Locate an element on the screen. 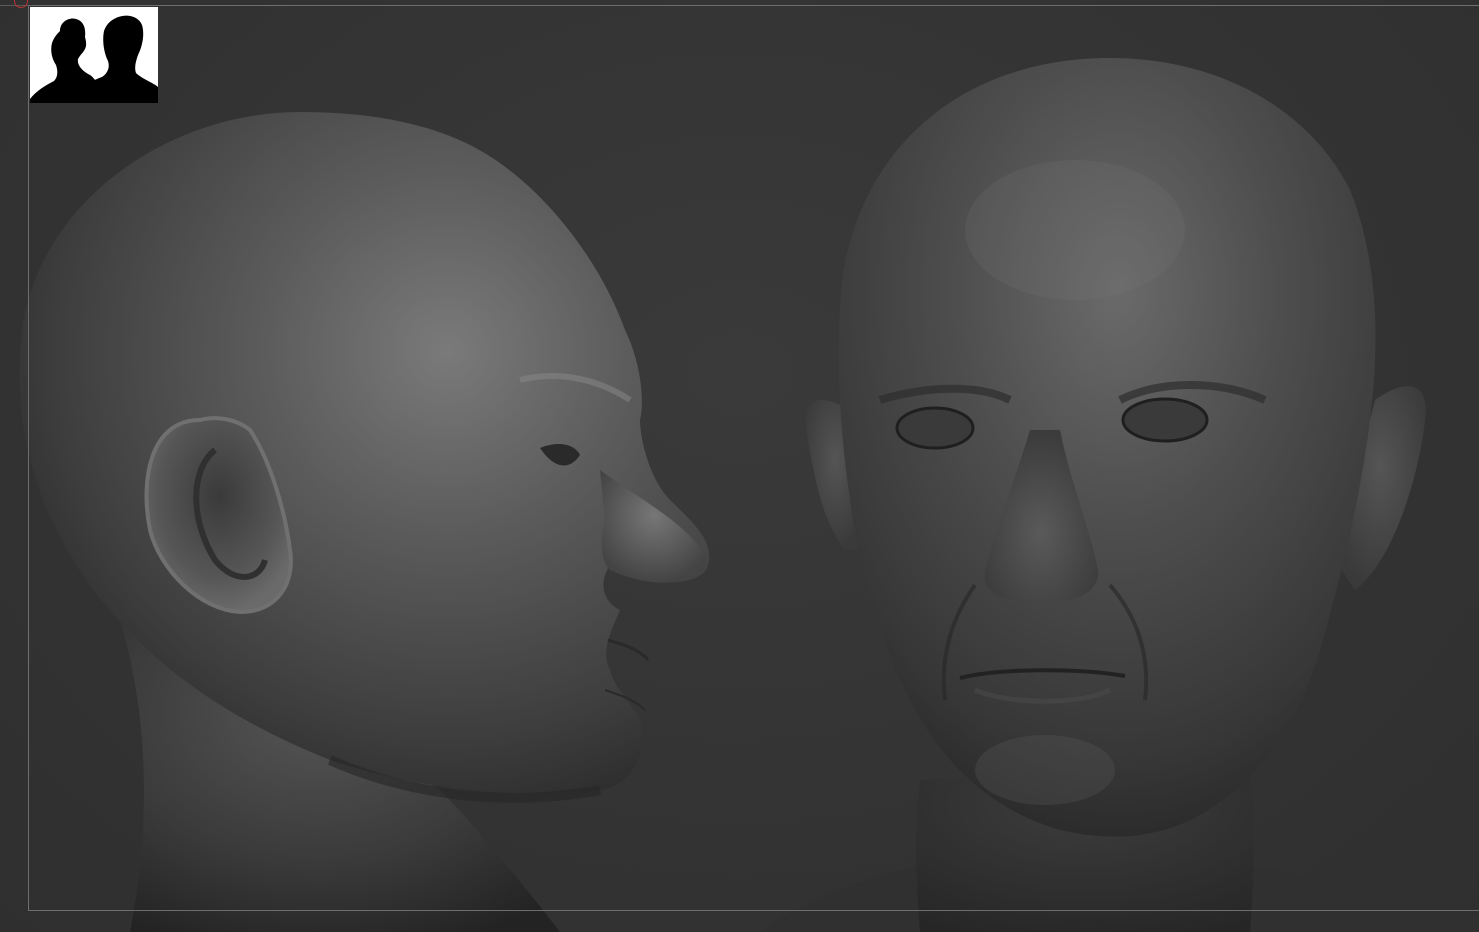 The image size is (1479, 932). front-eye-left is located at coordinates (935, 428).